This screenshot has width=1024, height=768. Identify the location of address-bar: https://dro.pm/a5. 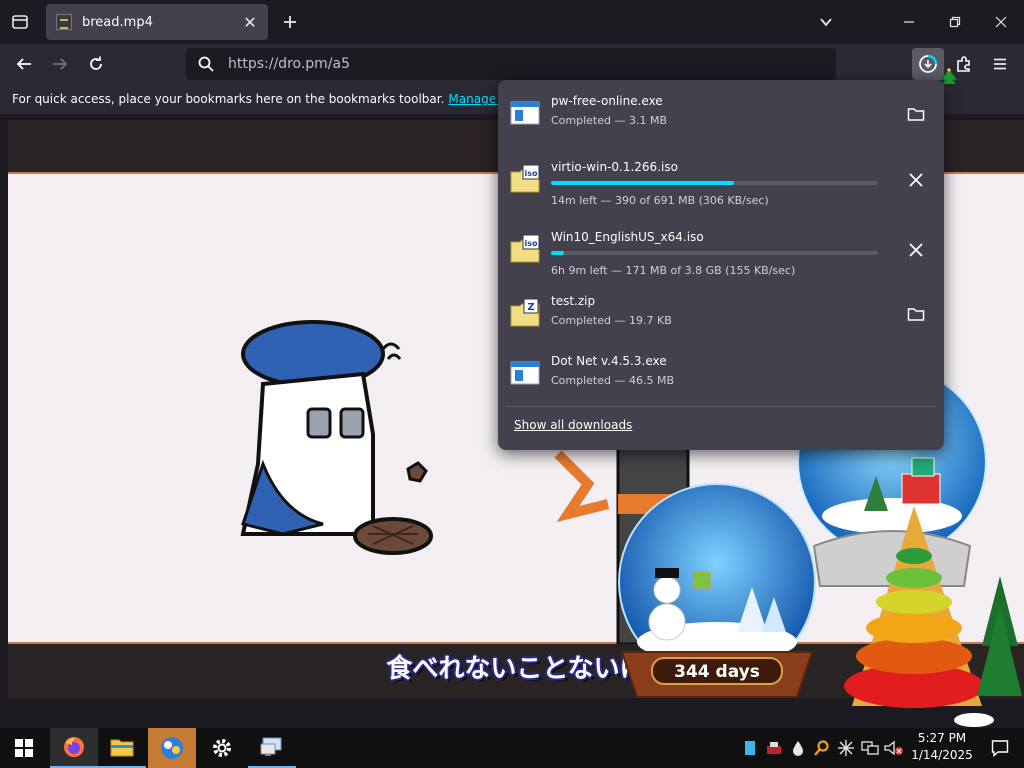
(511, 64).